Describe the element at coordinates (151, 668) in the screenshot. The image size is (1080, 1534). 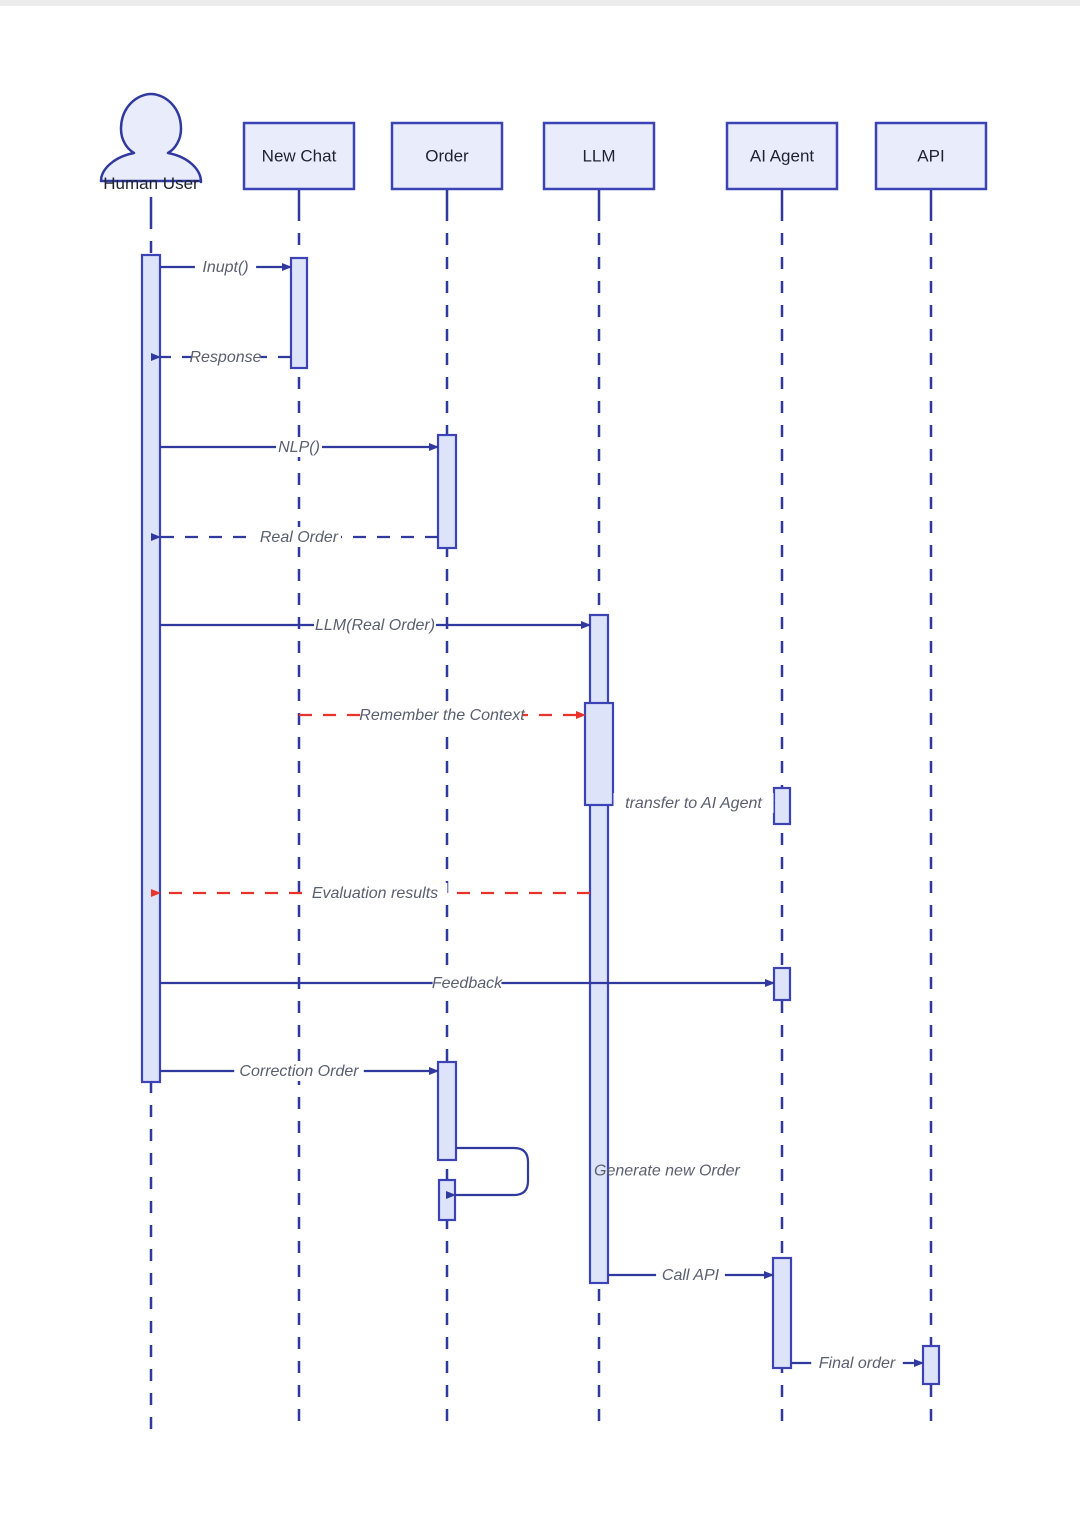
I see `activation-bar-human` at that location.